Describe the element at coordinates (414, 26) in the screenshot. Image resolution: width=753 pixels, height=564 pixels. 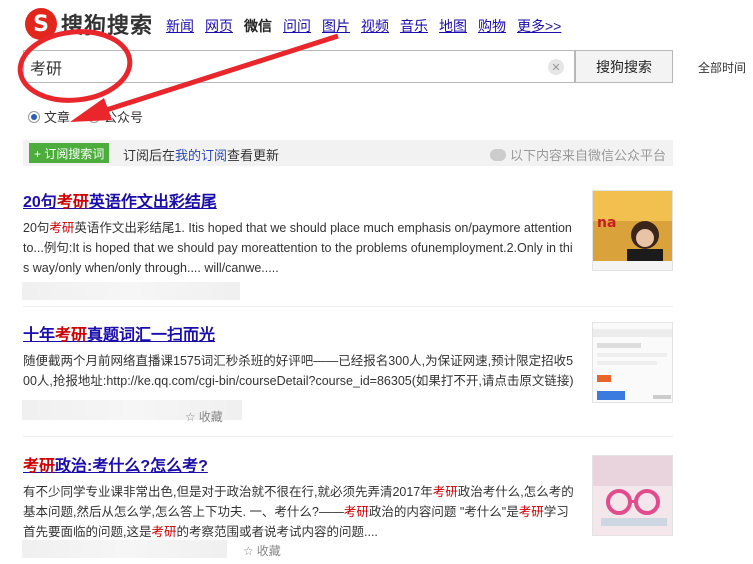
I see `nav-music: 音乐` at that location.